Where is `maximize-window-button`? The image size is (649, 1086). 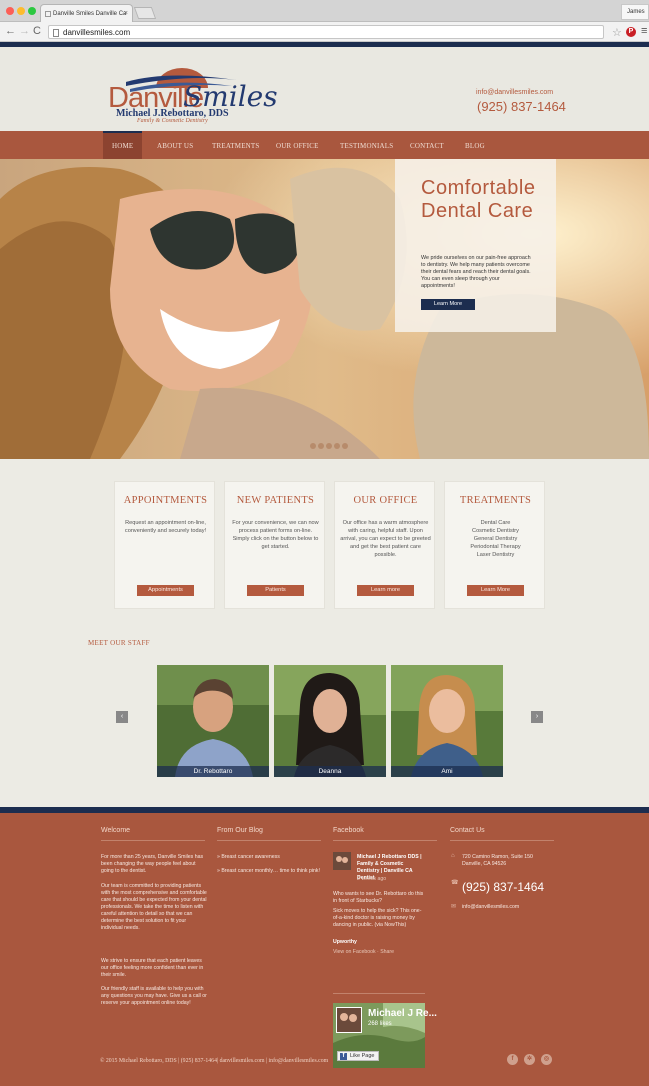 maximize-window-button is located at coordinates (32, 11).